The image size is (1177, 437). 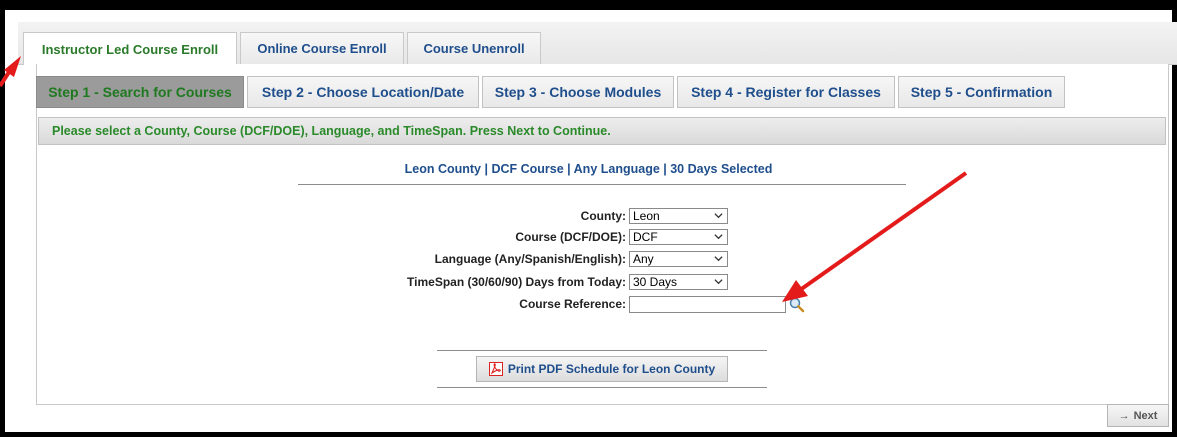 I want to click on next-button: → Next, so click(x=1138, y=415).